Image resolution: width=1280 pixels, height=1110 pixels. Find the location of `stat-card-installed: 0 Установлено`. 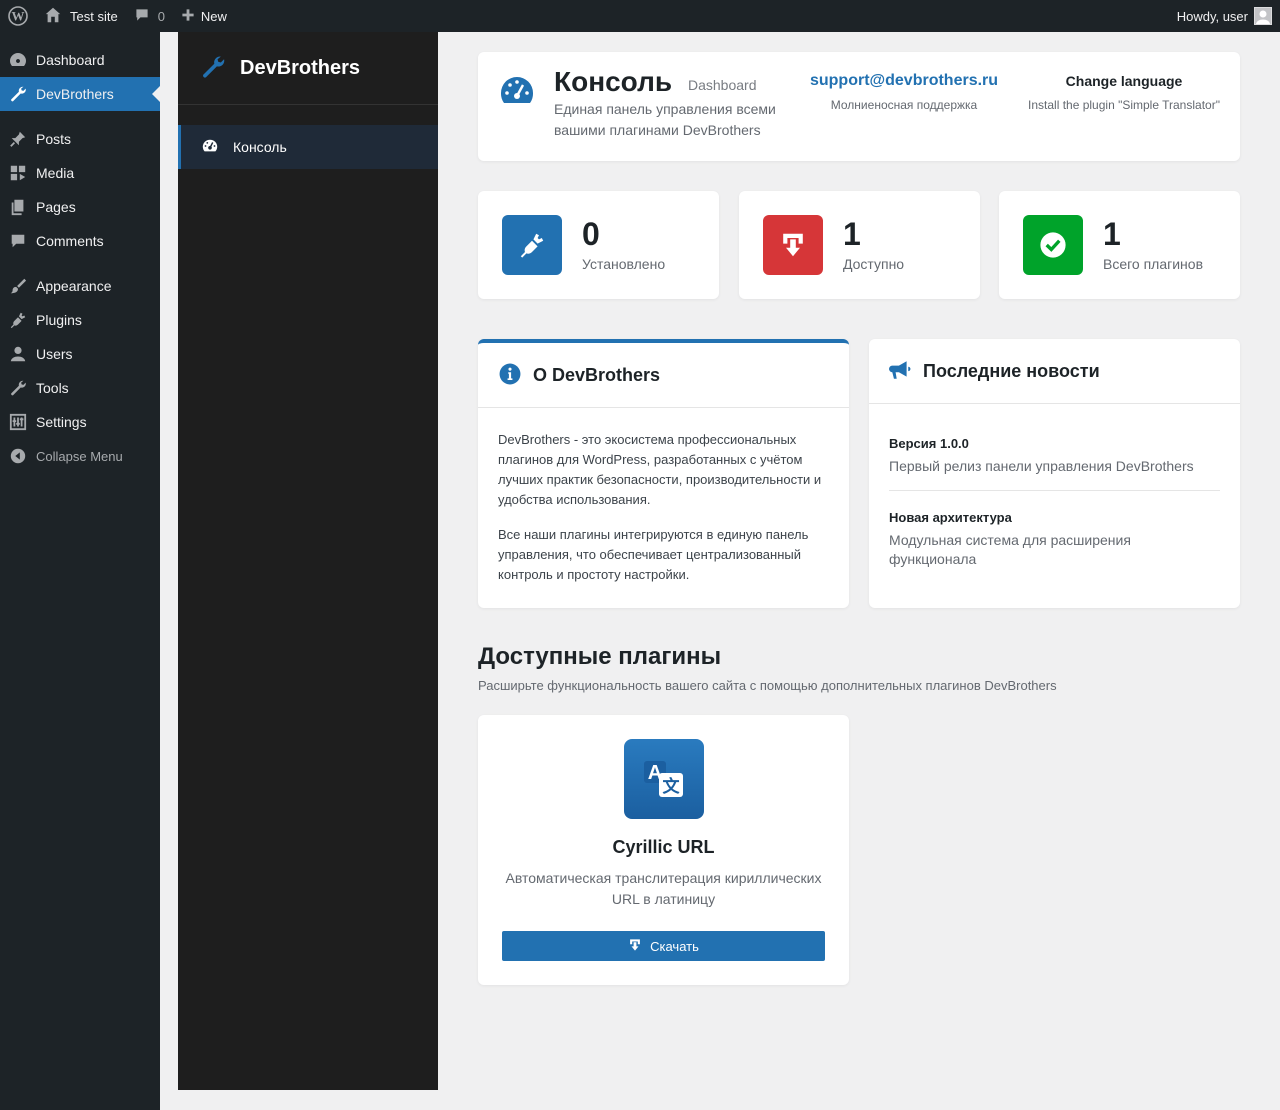

stat-card-installed: 0 Установлено is located at coordinates (598, 245).